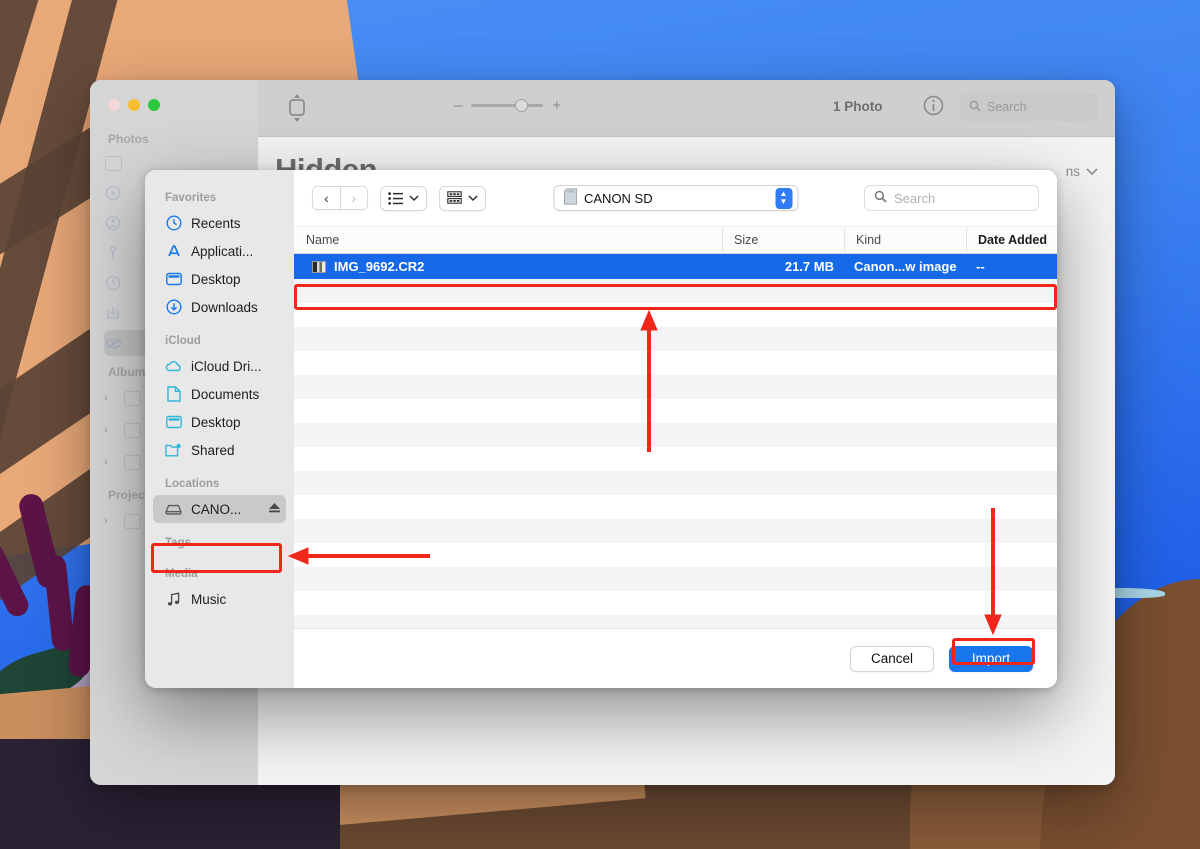 The image size is (1200, 849). Describe the element at coordinates (225, 394) in the screenshot. I see `dialog-sidebar-label: Documents` at that location.